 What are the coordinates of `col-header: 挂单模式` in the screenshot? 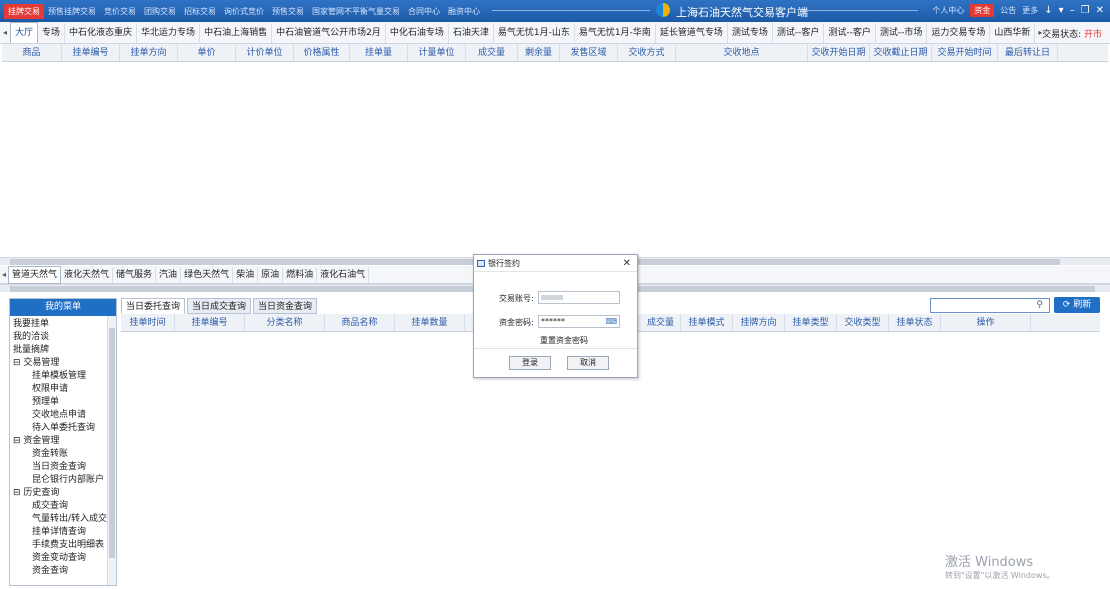 It's located at (707, 322).